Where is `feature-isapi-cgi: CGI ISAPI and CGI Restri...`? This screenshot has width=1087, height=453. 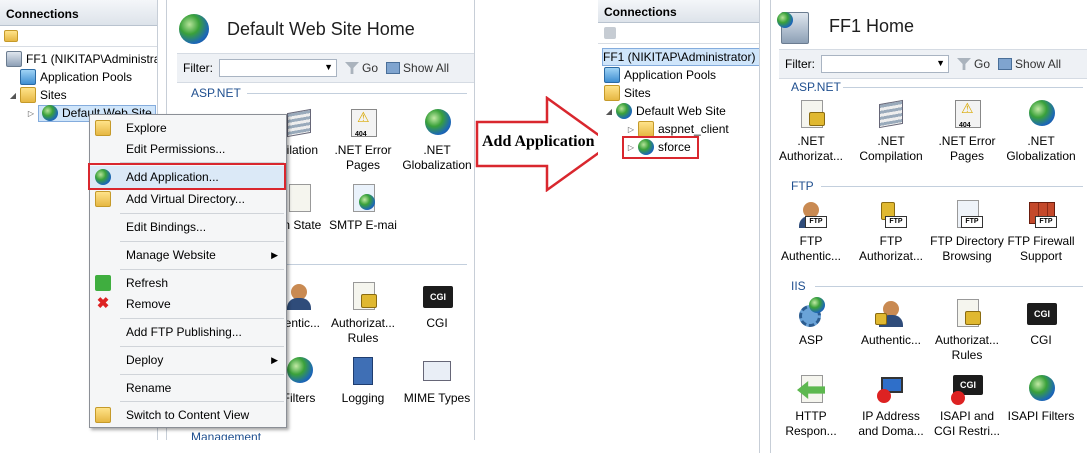 feature-isapi-cgi: CGI ISAPI and CGI Restri... is located at coordinates (967, 406).